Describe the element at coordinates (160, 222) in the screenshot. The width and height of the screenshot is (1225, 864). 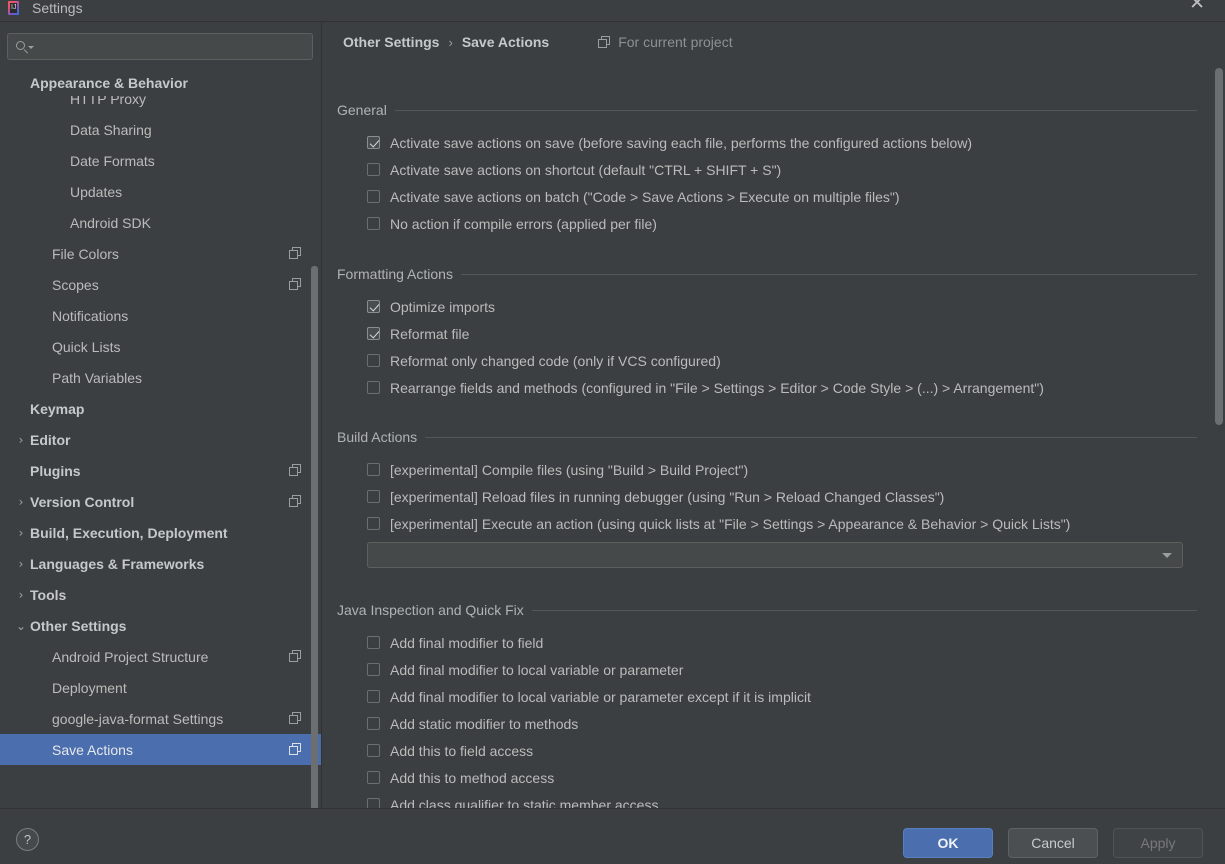
I see `sidebar-item-android-sdk: Android SDK` at that location.